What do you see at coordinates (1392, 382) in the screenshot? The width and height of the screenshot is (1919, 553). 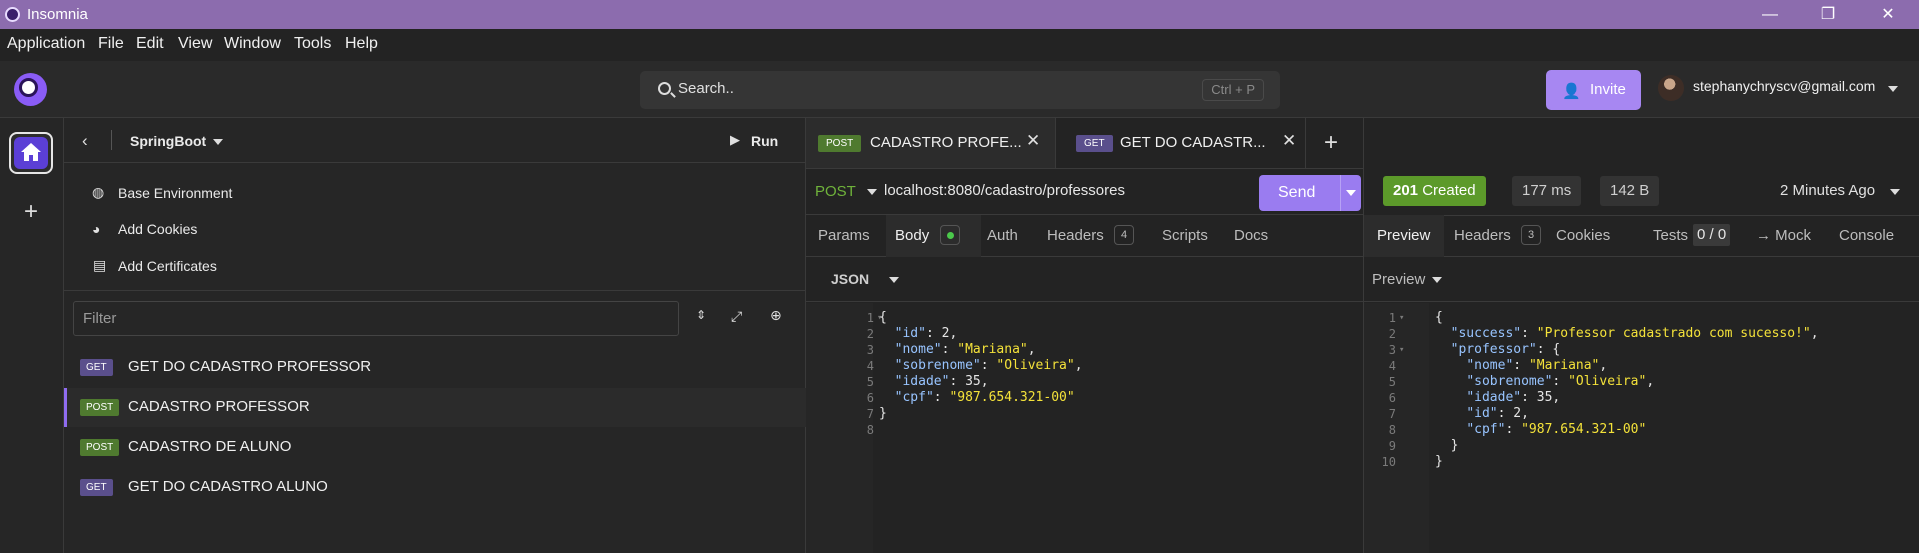 I see `line-number: 5` at bounding box center [1392, 382].